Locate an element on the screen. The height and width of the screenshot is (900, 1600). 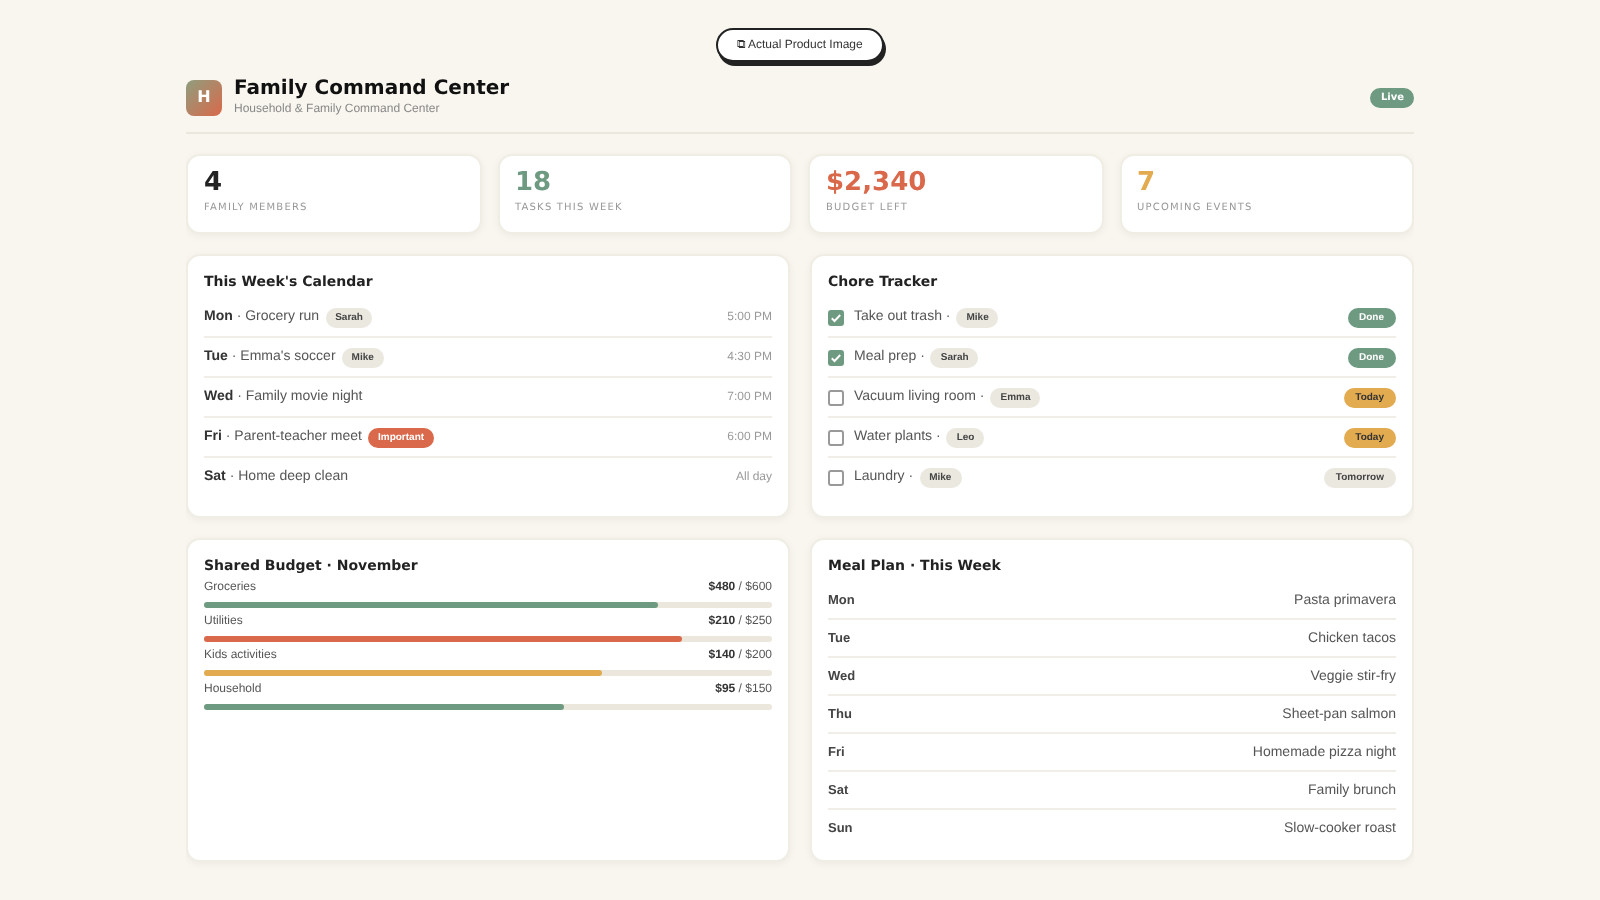
stat-value: 7 is located at coordinates (1147, 183).